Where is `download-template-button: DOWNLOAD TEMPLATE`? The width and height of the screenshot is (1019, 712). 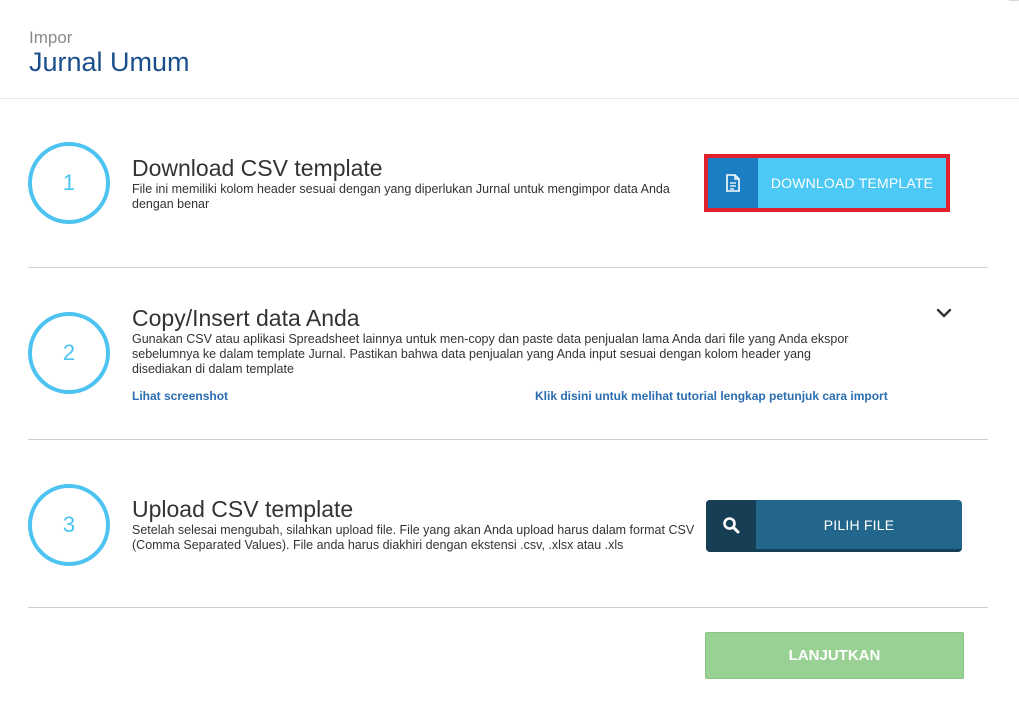 download-template-button: DOWNLOAD TEMPLATE is located at coordinates (827, 183).